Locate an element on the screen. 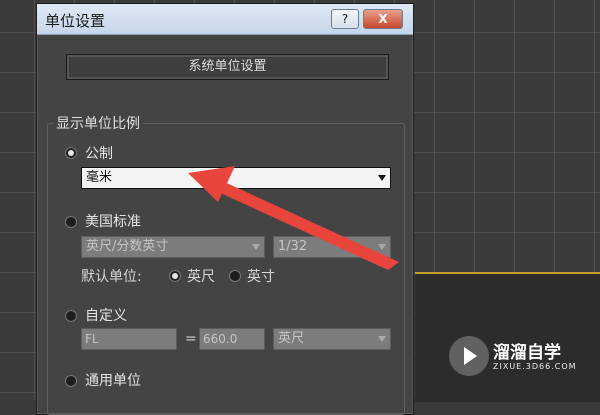  watermark: 溜溜自学 ZIXUE.3D66.COM is located at coordinates (512, 356).